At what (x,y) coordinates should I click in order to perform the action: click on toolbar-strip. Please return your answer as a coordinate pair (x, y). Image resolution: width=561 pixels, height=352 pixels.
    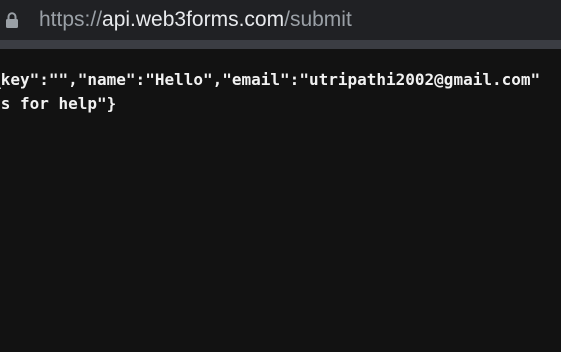
    Looking at the image, I should click on (280, 44).